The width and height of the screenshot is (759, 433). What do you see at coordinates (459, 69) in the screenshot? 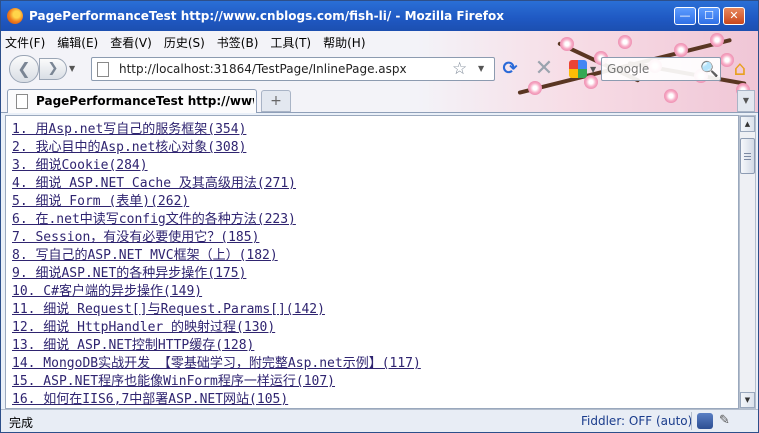
I see `bookmark-star-icon: ☆` at bounding box center [459, 69].